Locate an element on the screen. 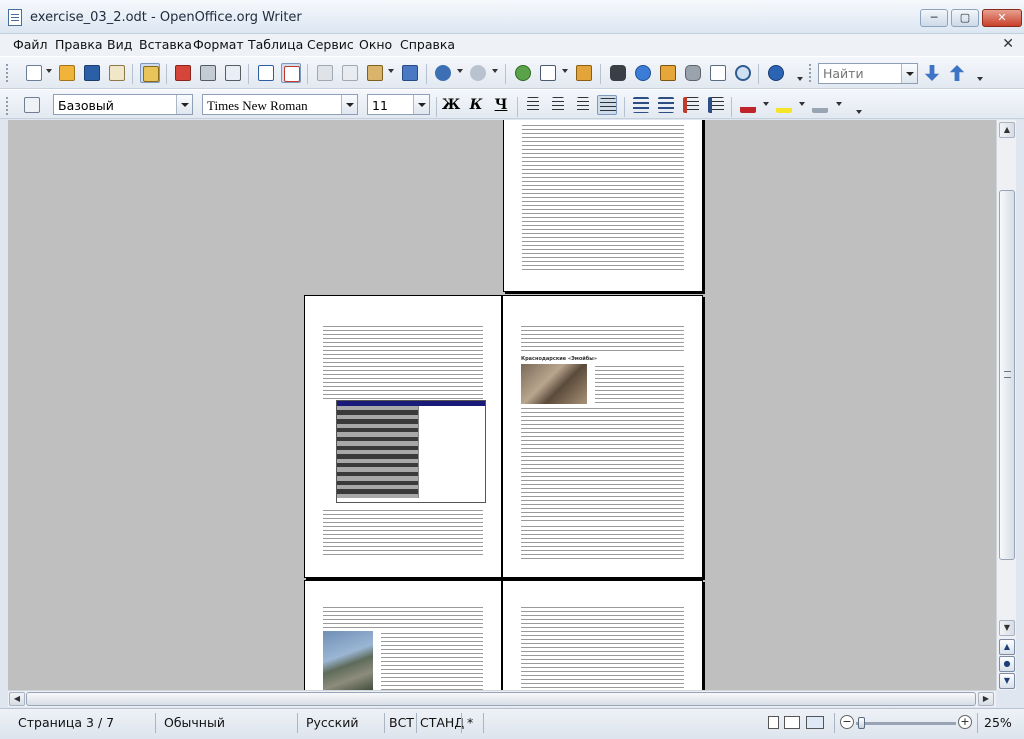 This screenshot has height=739, width=1024. find-input is located at coordinates (859, 73).